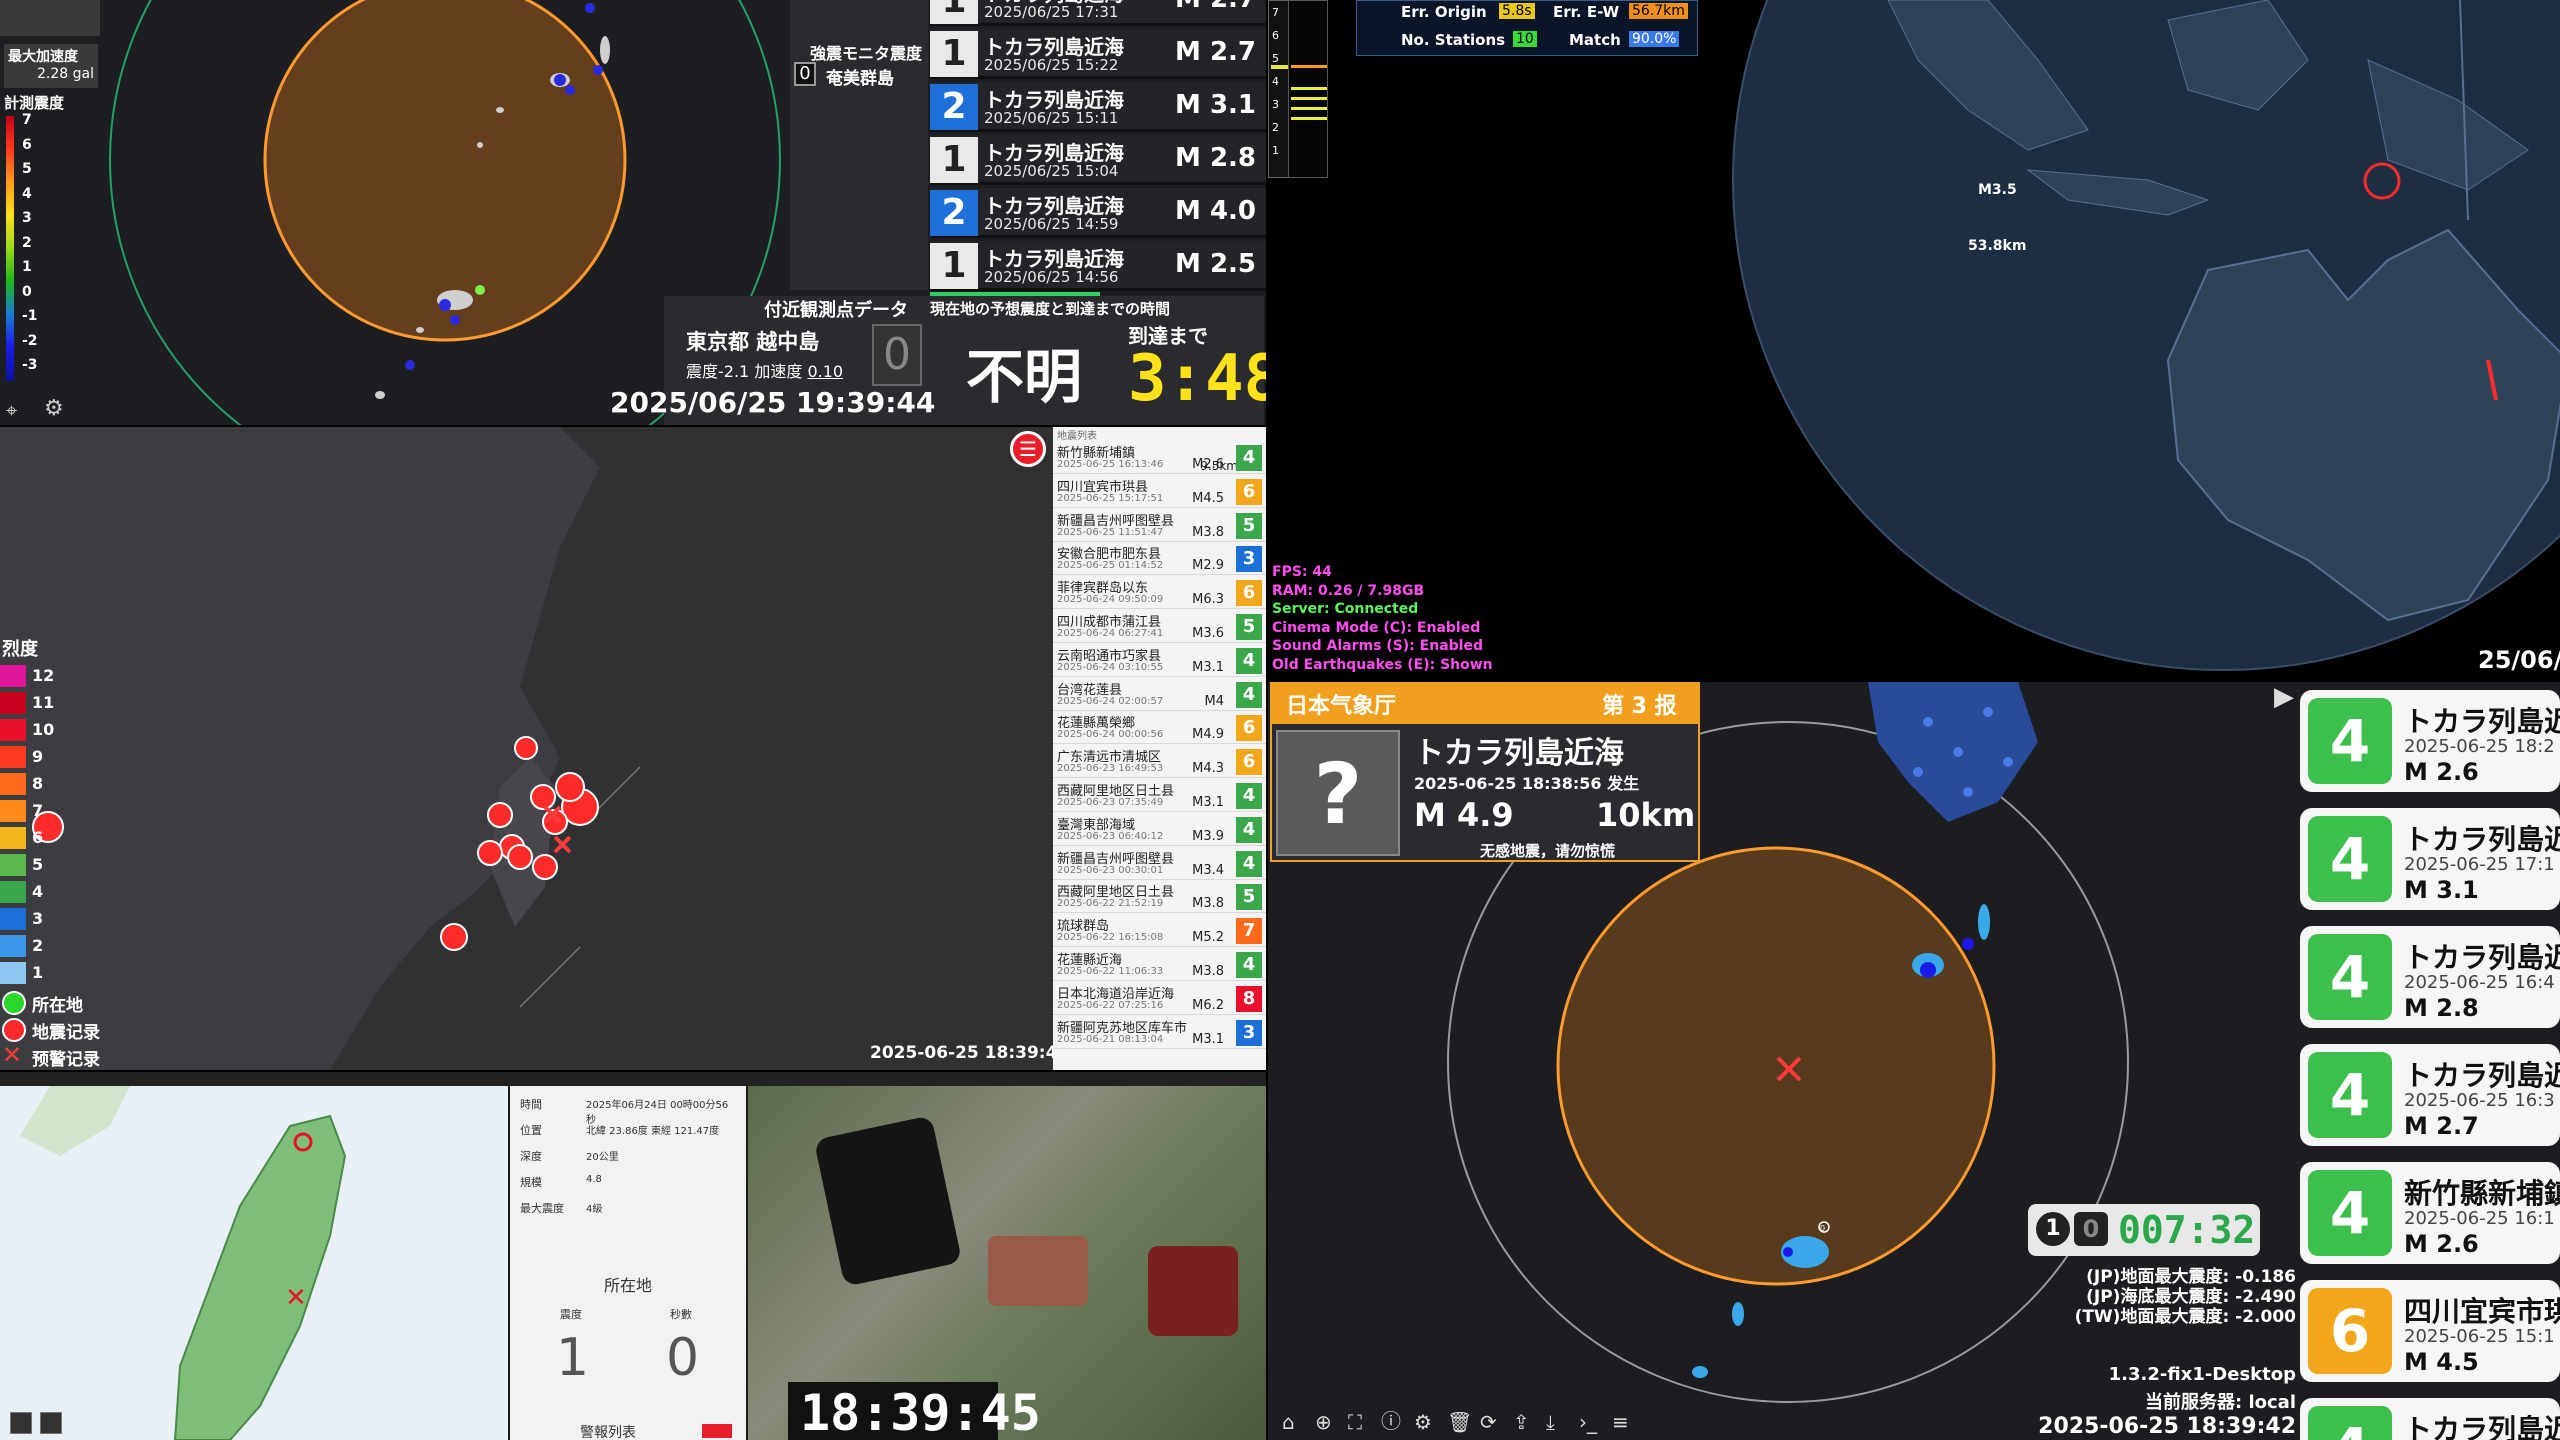 The width and height of the screenshot is (2560, 1440). Describe the element at coordinates (54, 408) in the screenshot. I see `gear-icon: ⚙` at that location.